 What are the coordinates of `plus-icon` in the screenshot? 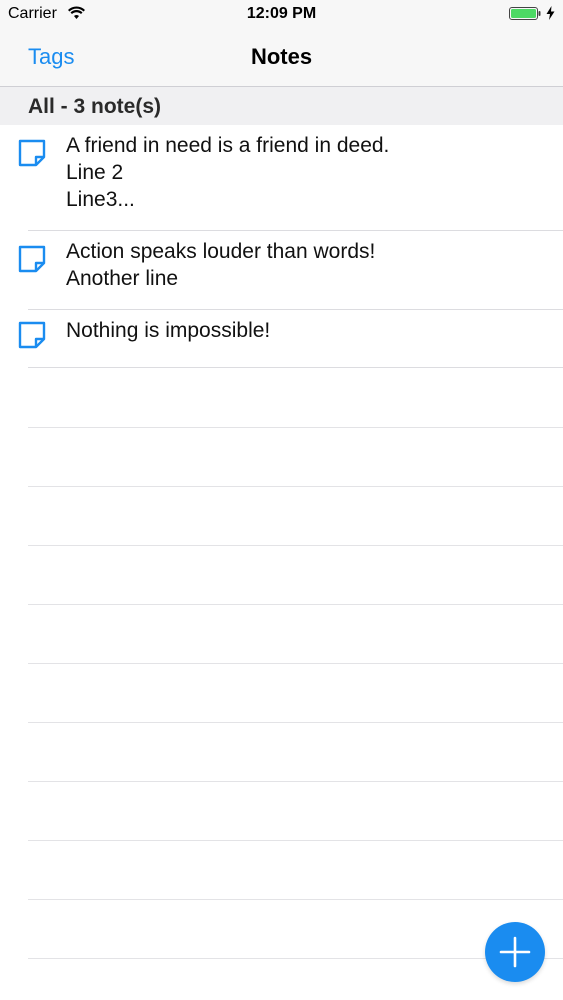 It's located at (515, 952).